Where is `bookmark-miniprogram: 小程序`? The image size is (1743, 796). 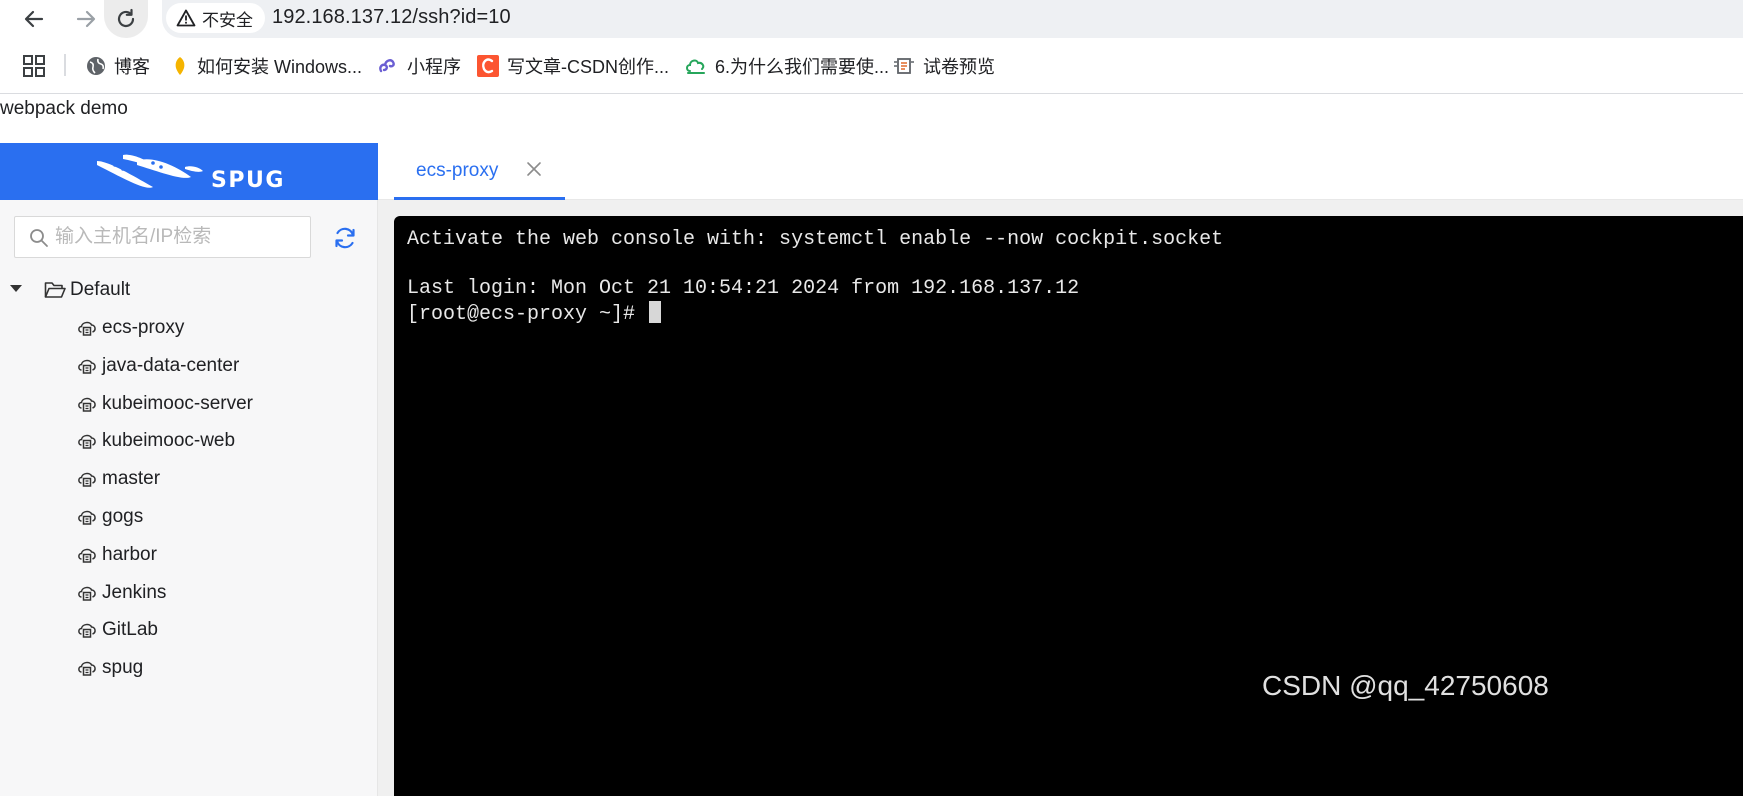
bookmark-miniprogram: 小程序 is located at coordinates (419, 66).